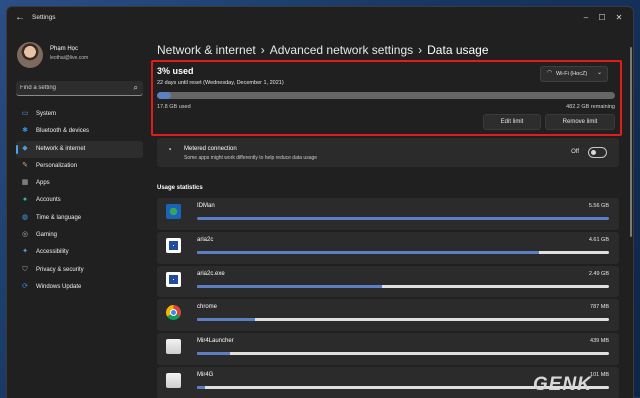  I want to click on metered-title: Metered connection, so click(210, 149).